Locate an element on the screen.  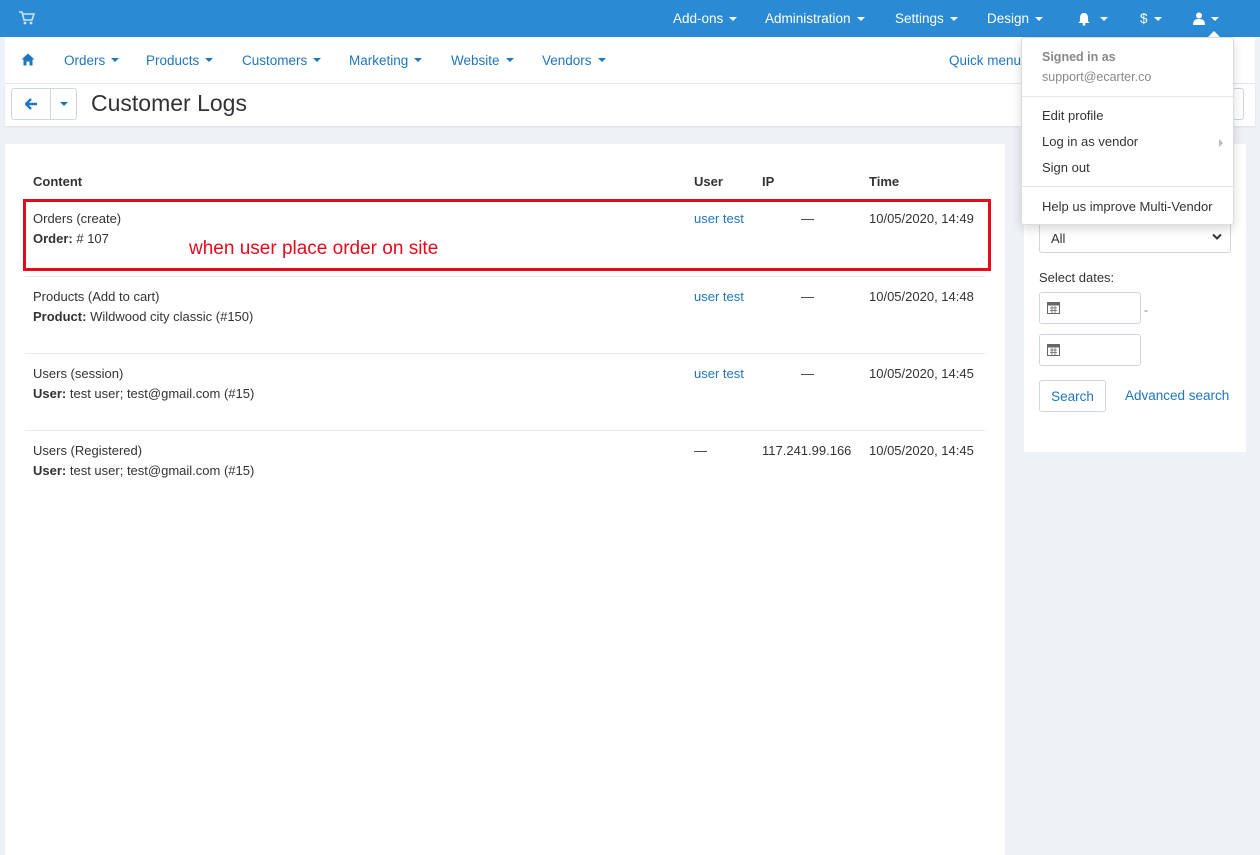
arrow-left-icon is located at coordinates (30, 104).